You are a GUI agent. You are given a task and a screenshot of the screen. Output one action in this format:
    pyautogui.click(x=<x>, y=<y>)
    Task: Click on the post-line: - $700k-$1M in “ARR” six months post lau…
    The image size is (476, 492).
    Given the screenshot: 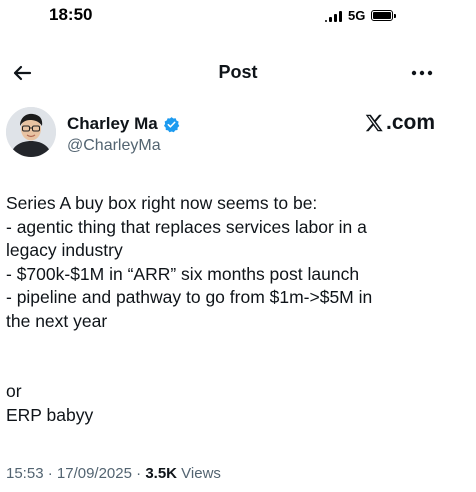 What is the action you would take?
    pyautogui.click(x=183, y=273)
    